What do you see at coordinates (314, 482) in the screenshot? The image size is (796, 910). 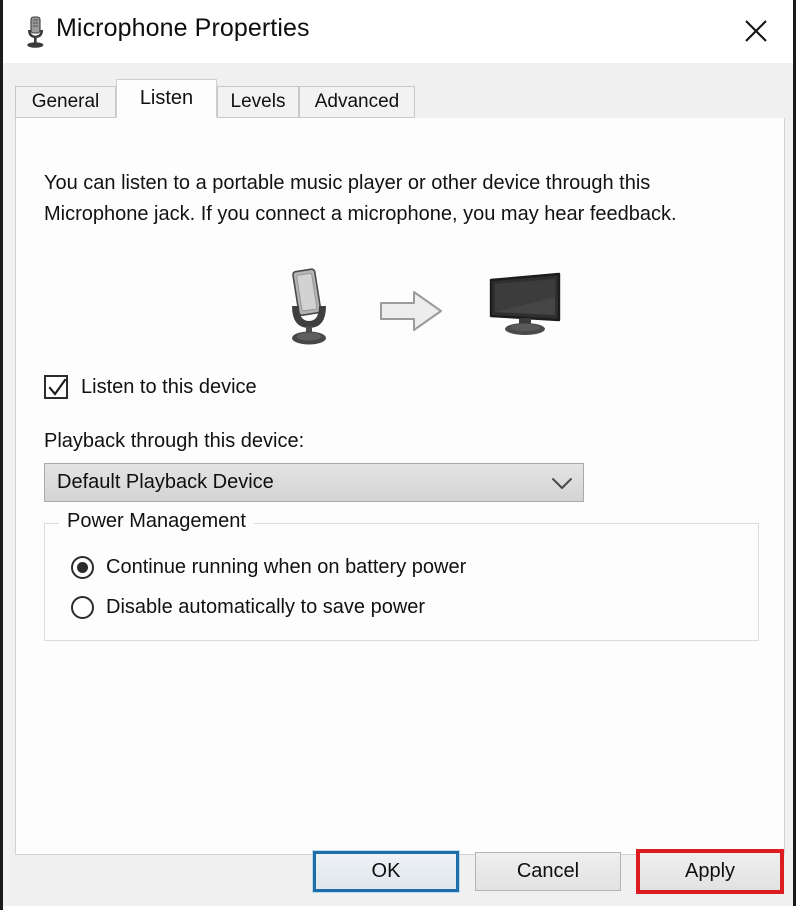 I see `playback-device-select: Default Playback Device` at bounding box center [314, 482].